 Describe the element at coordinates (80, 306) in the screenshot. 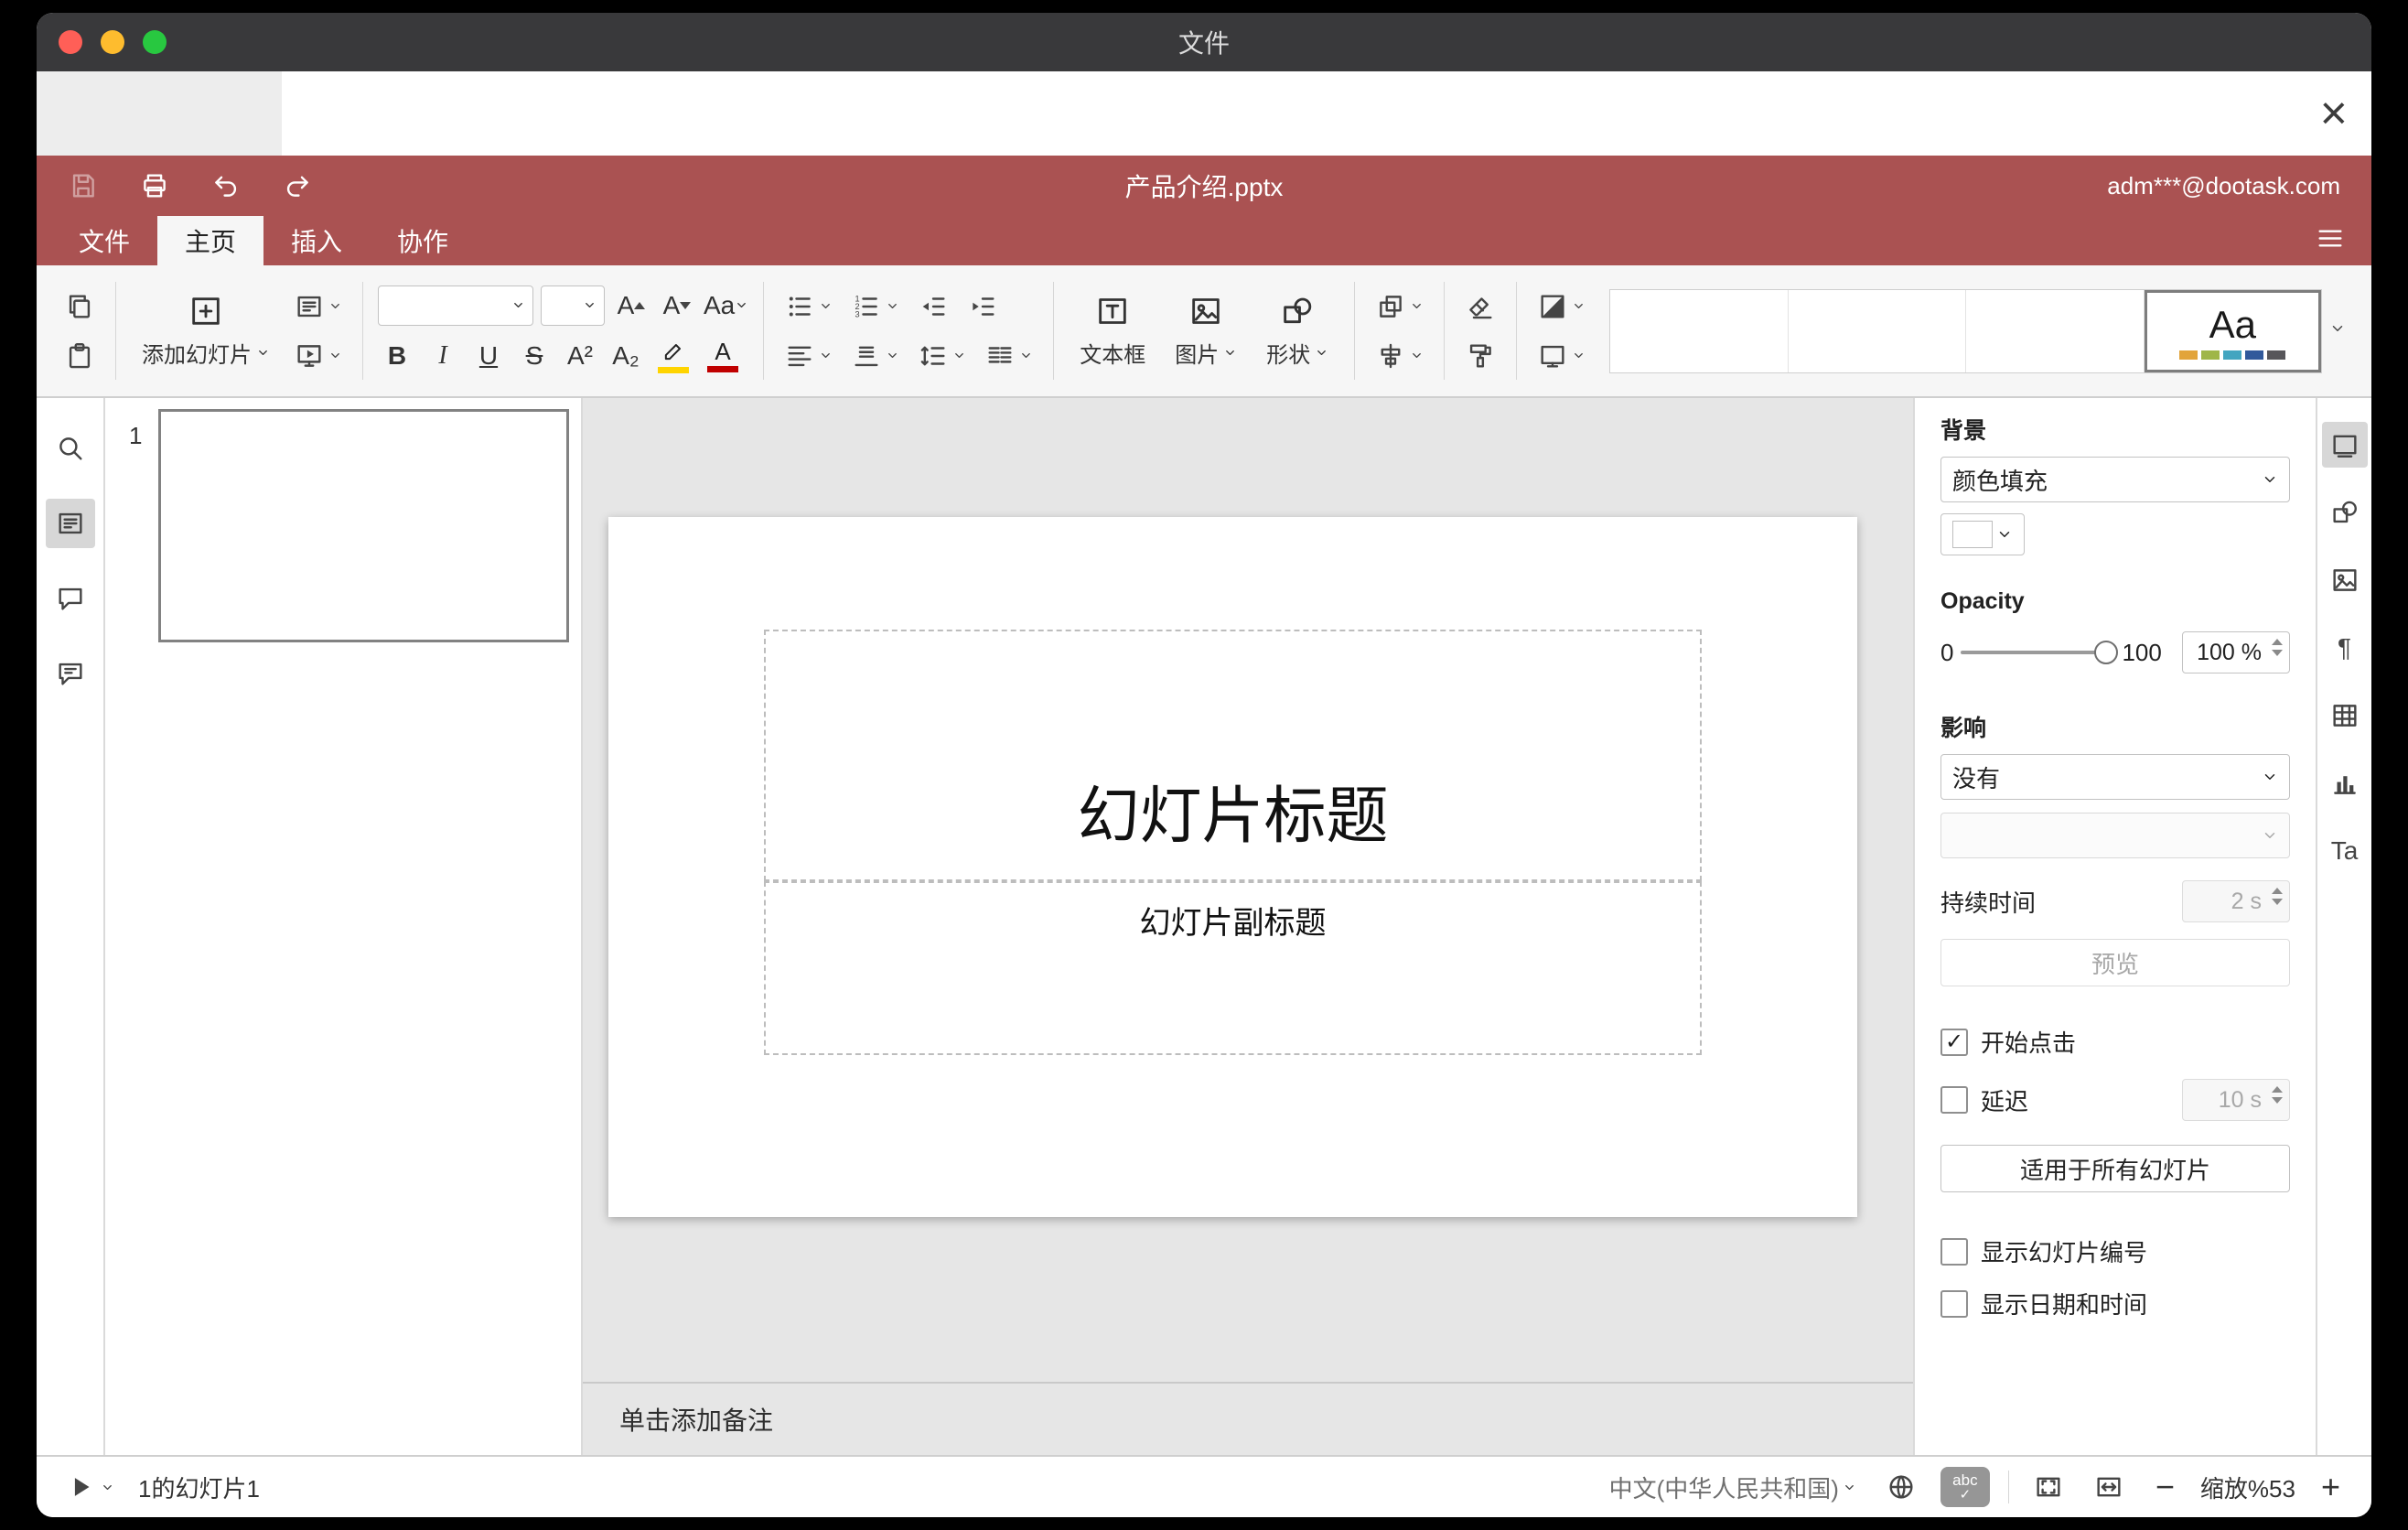

I see `copy-button` at that location.